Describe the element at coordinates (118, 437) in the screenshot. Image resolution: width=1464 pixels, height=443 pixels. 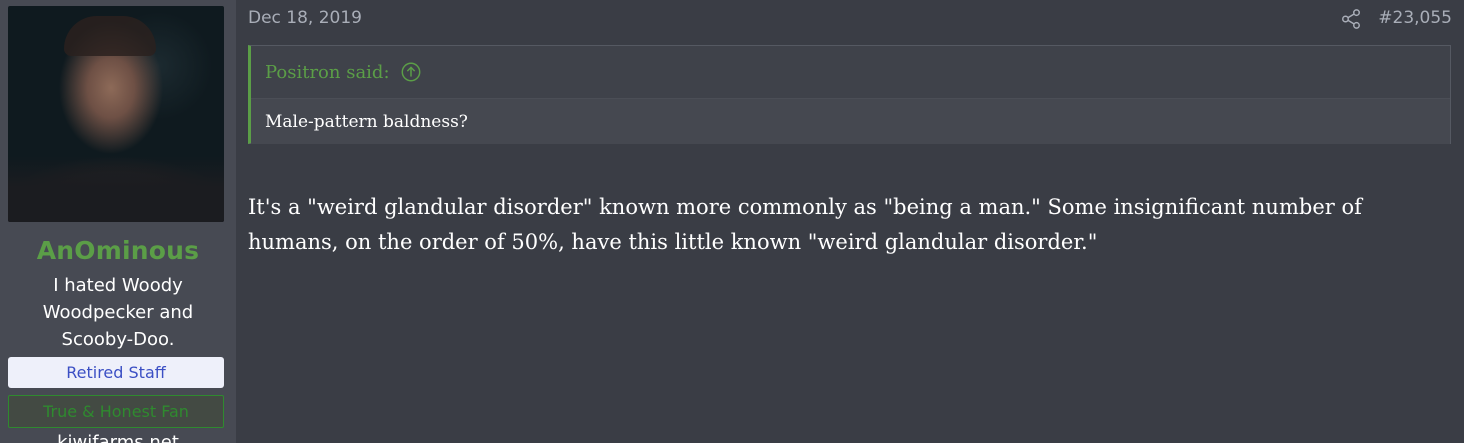
I see `user-extra-info: kiwifarms.net` at that location.